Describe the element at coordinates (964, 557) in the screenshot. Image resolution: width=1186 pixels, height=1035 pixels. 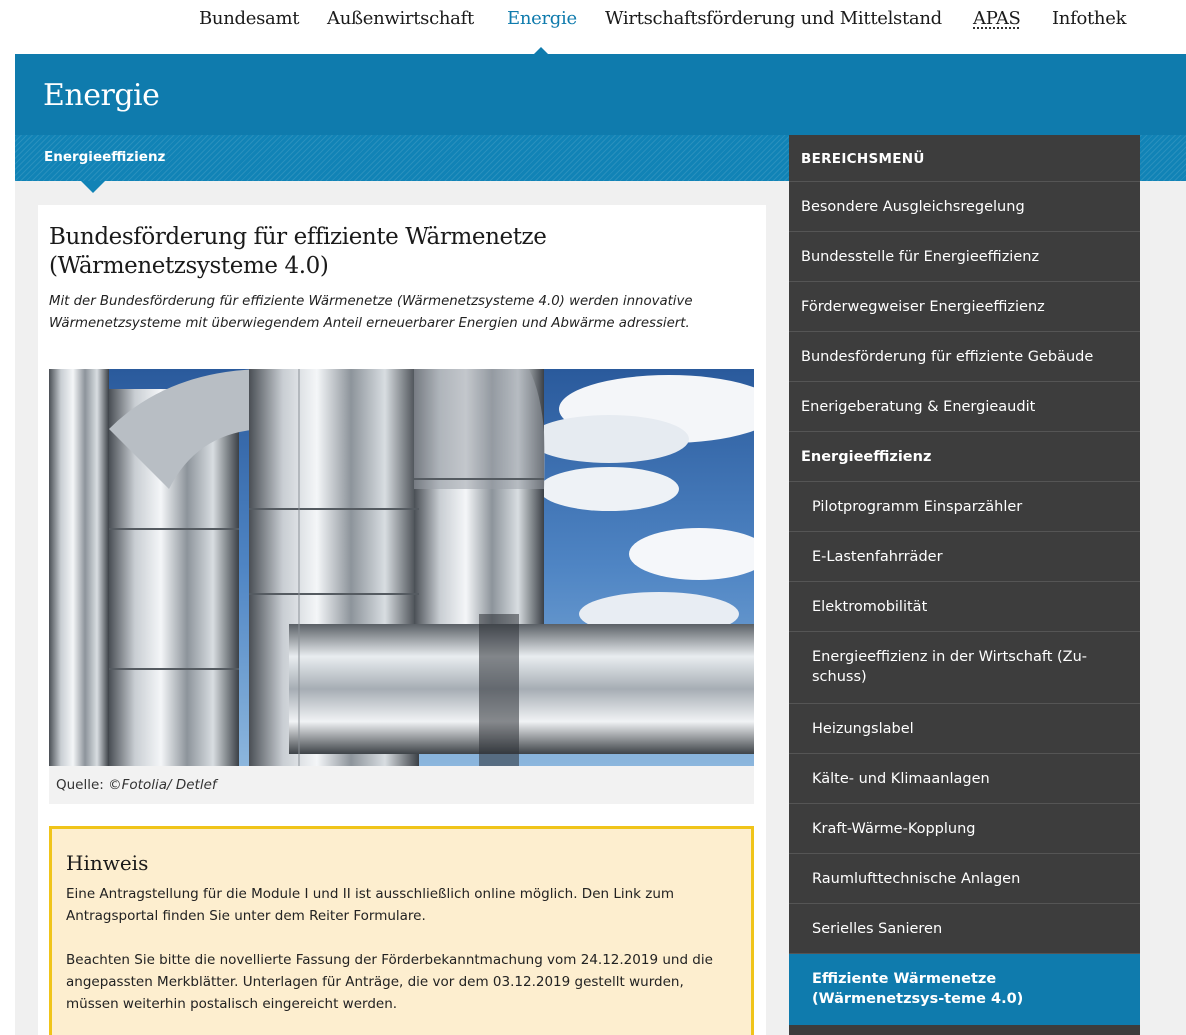
I see `sidebar-item-e-lastenfahrraeder: E-Lastenfahrräder` at that location.